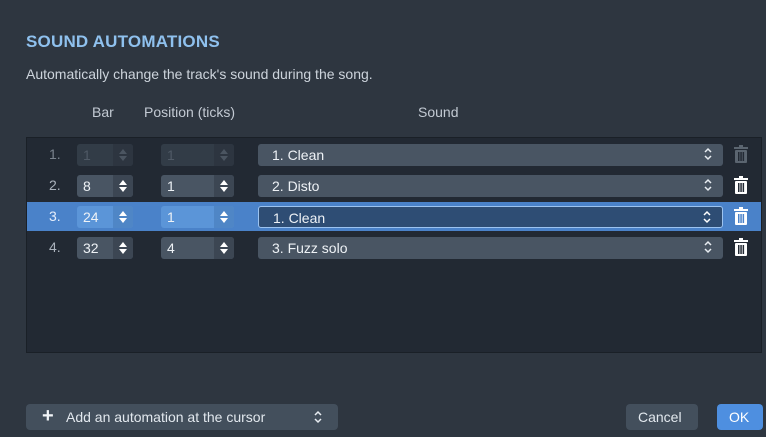 This screenshot has width=766, height=437. Describe the element at coordinates (87, 155) in the screenshot. I see `bar-value: 1` at that location.